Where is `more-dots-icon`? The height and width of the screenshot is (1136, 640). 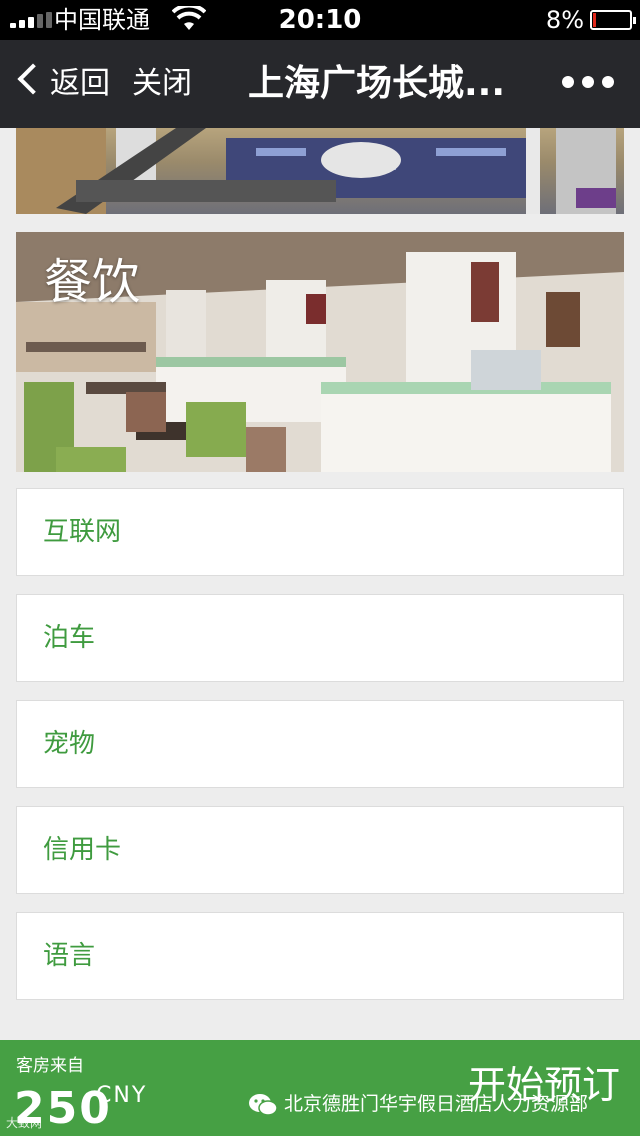 more-dots-icon is located at coordinates (588, 82).